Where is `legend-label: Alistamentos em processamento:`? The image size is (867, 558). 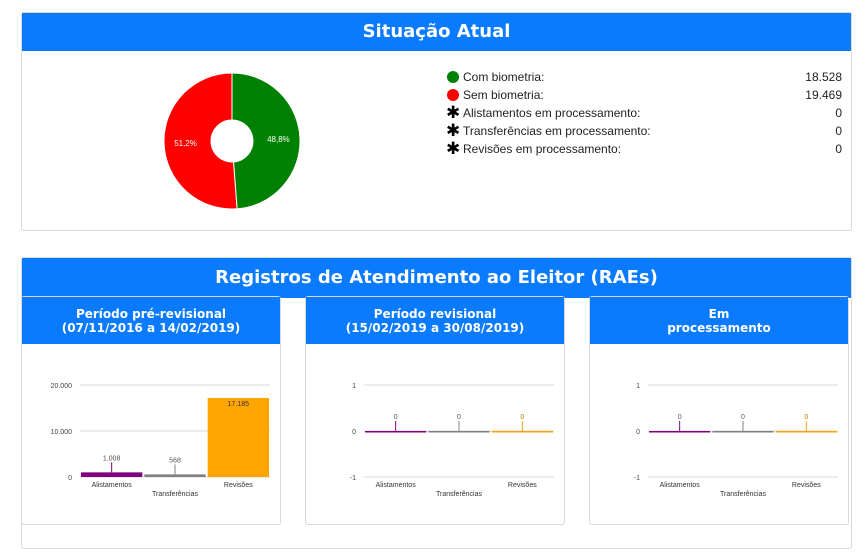
legend-label: Alistamentos em processamento: is located at coordinates (552, 113).